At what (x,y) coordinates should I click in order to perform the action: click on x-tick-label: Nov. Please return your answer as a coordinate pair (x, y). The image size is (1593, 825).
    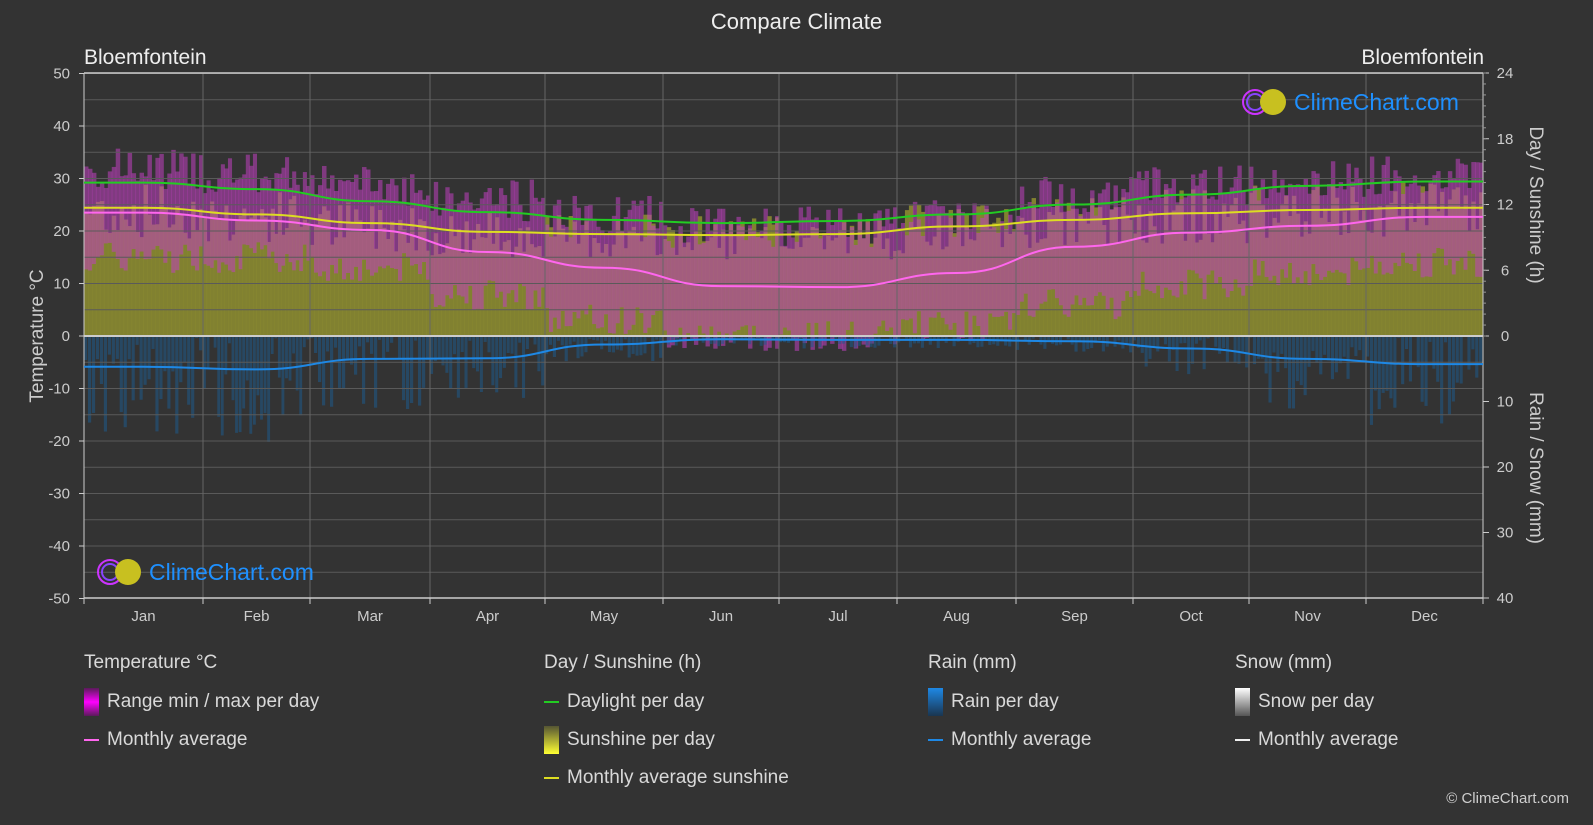
    Looking at the image, I should click on (1307, 616).